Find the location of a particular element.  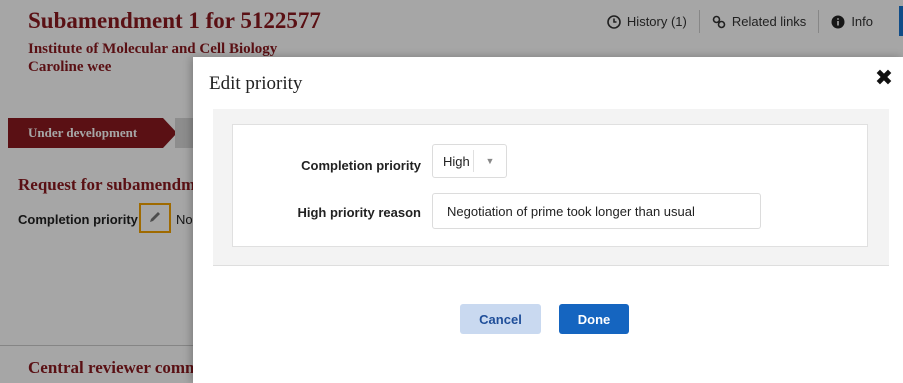

done-button: Done is located at coordinates (594, 319).